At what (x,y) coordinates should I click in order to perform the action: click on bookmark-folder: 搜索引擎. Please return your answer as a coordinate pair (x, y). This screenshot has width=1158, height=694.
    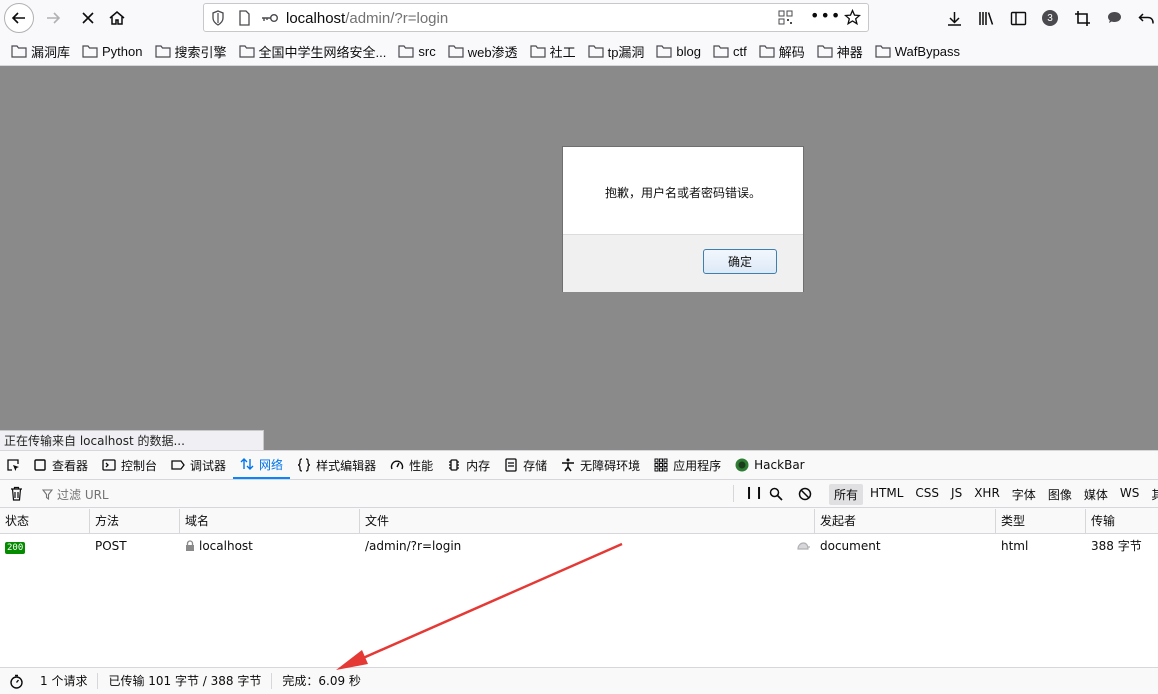
    Looking at the image, I should click on (190, 51).